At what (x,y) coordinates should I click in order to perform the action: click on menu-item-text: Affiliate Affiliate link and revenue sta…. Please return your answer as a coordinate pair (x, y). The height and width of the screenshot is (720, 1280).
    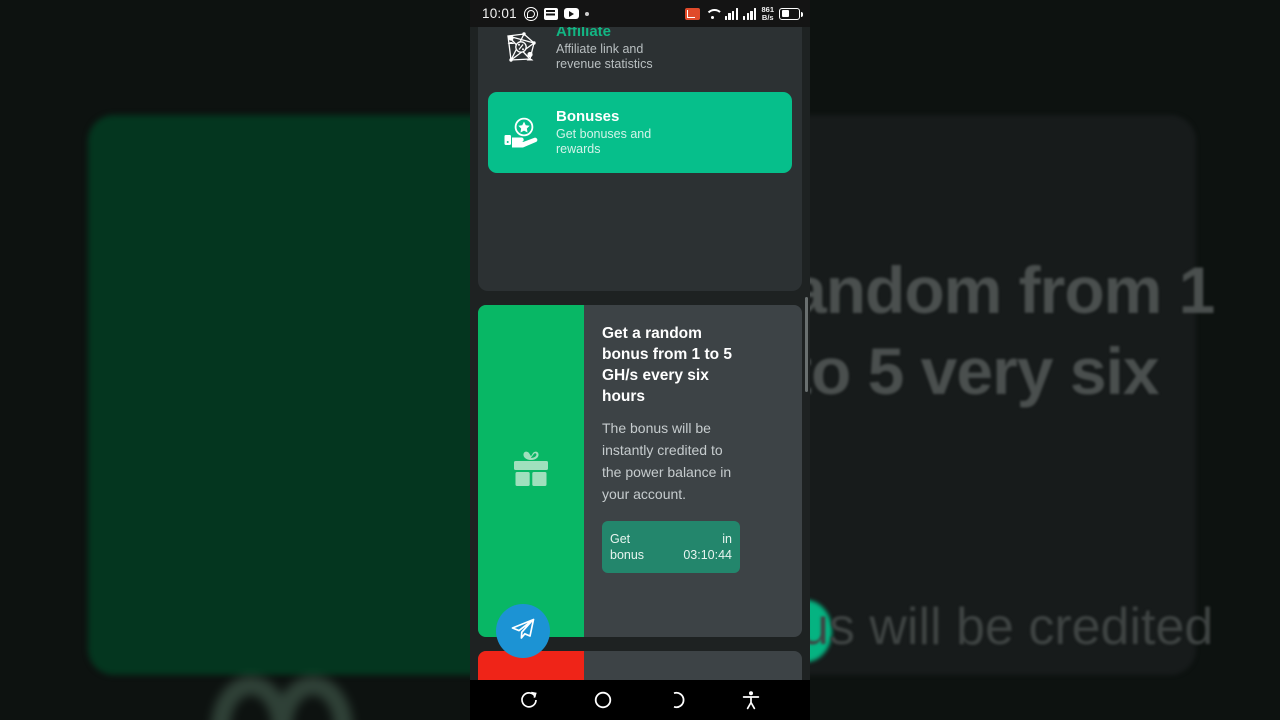
    Looking at the image, I should click on (616, 49).